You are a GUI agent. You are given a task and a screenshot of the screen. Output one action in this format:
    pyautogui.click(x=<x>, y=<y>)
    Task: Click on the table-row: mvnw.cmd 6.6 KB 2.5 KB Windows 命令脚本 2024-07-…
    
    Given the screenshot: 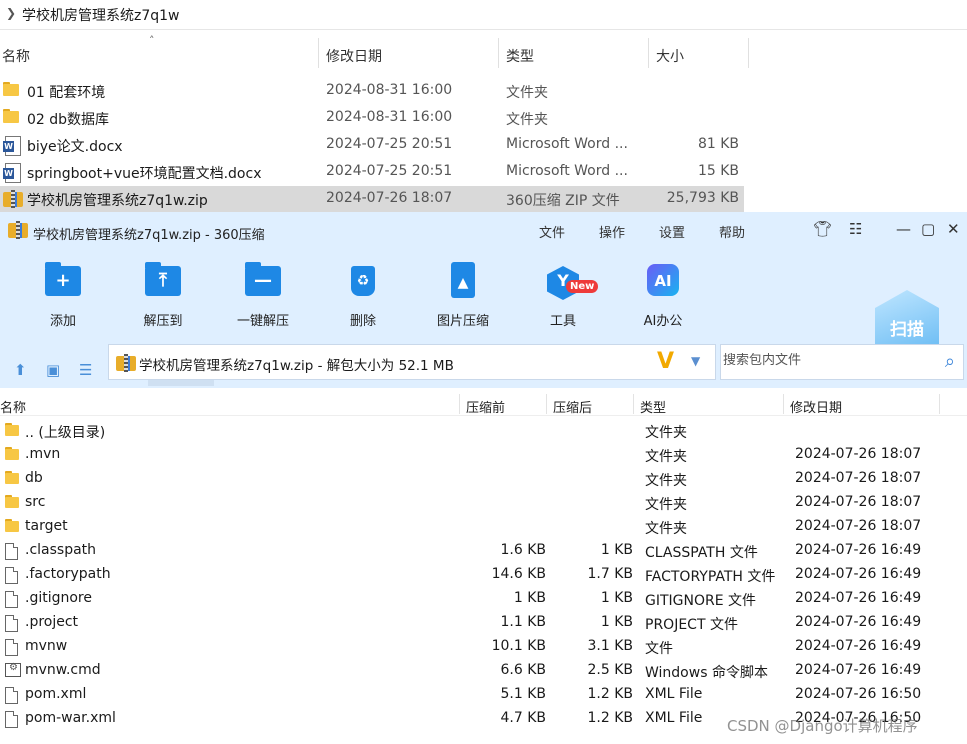 What is the action you would take?
    pyautogui.click(x=483, y=671)
    